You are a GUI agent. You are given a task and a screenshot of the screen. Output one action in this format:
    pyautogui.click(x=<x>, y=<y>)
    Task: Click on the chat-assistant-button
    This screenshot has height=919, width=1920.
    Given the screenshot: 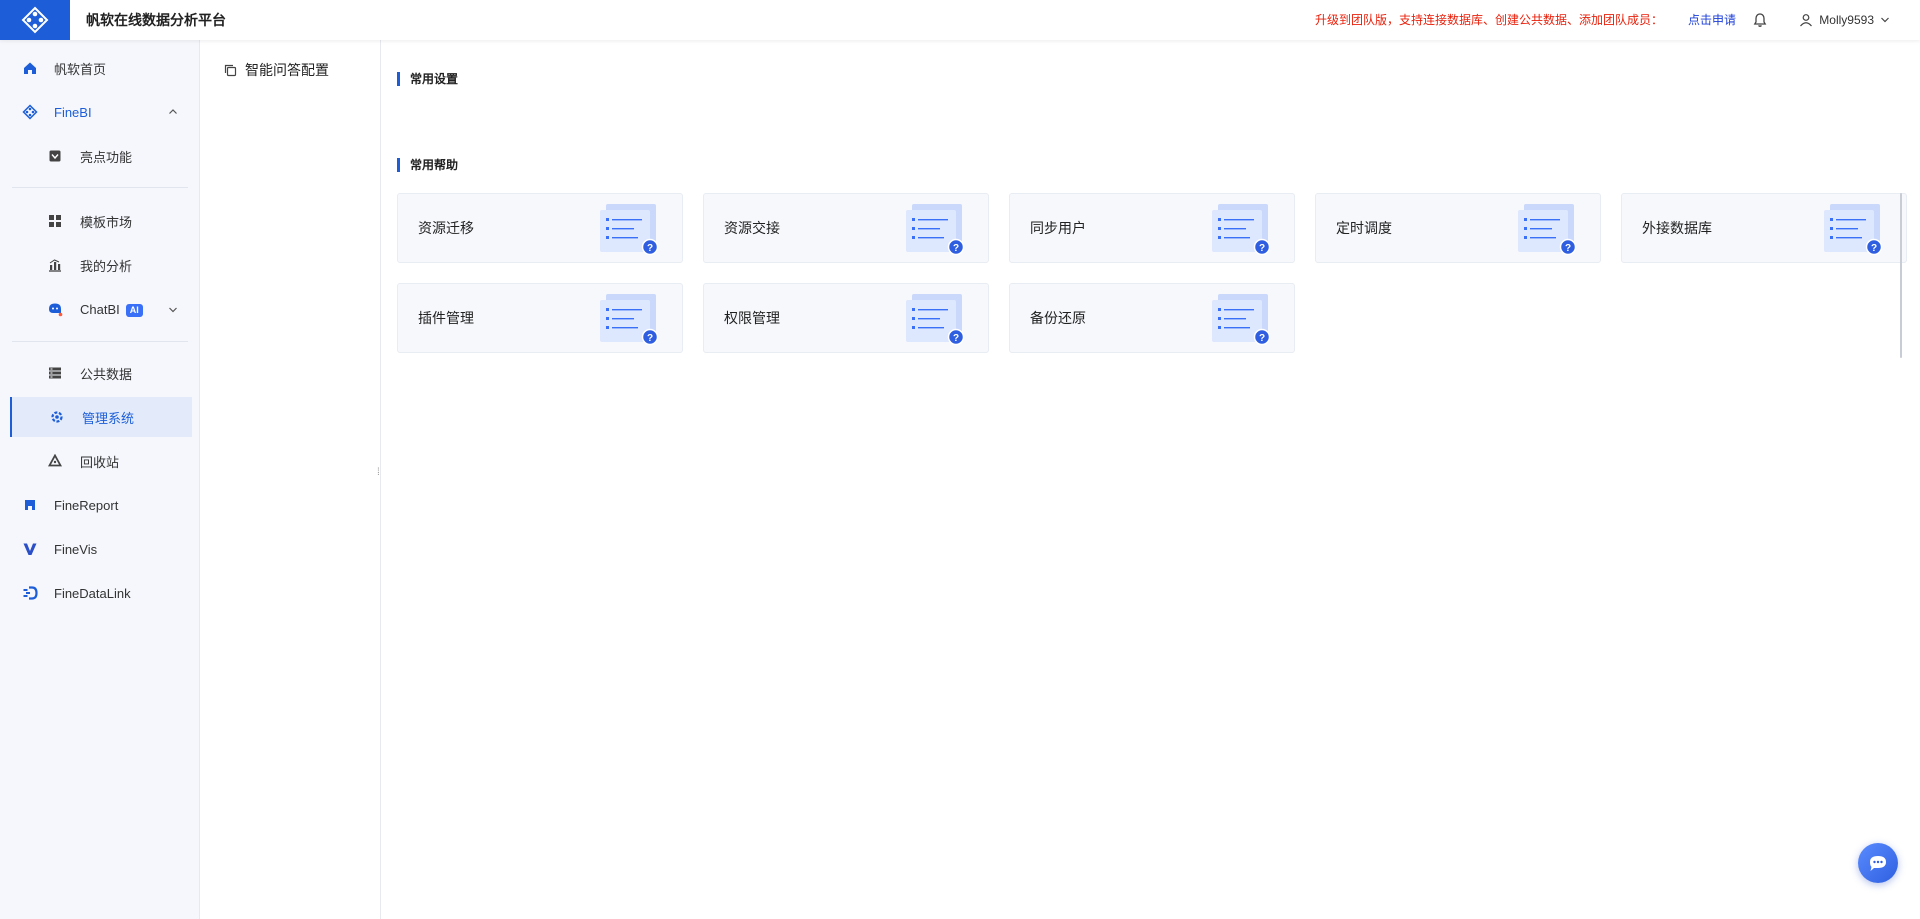 What is the action you would take?
    pyautogui.click(x=1878, y=863)
    